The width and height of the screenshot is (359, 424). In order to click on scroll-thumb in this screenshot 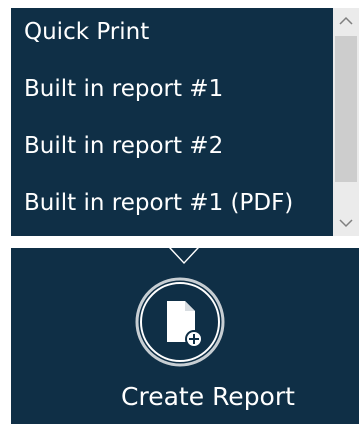, I will do `click(346, 109)`.